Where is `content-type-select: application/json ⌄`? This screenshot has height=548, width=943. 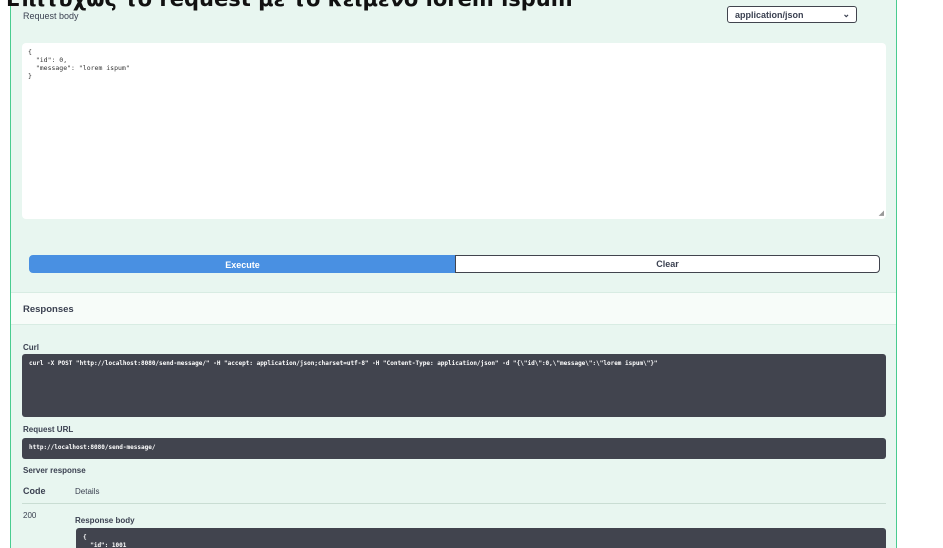 content-type-select: application/json ⌄ is located at coordinates (792, 14).